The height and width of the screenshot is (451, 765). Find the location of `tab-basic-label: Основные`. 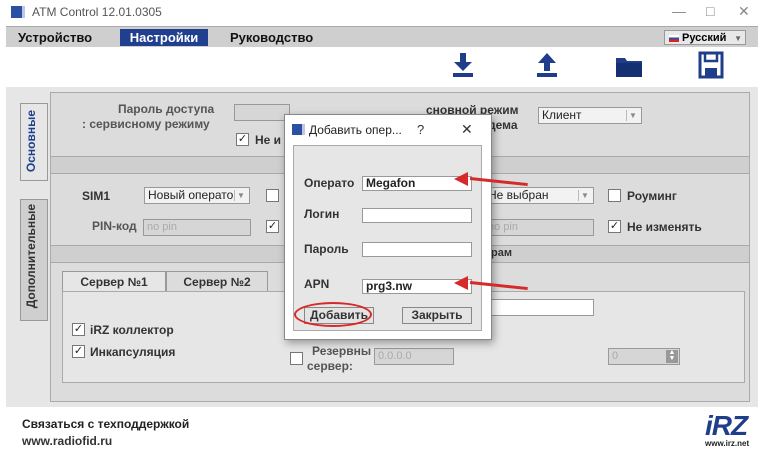

tab-basic-label: Основные is located at coordinates (31, 141).